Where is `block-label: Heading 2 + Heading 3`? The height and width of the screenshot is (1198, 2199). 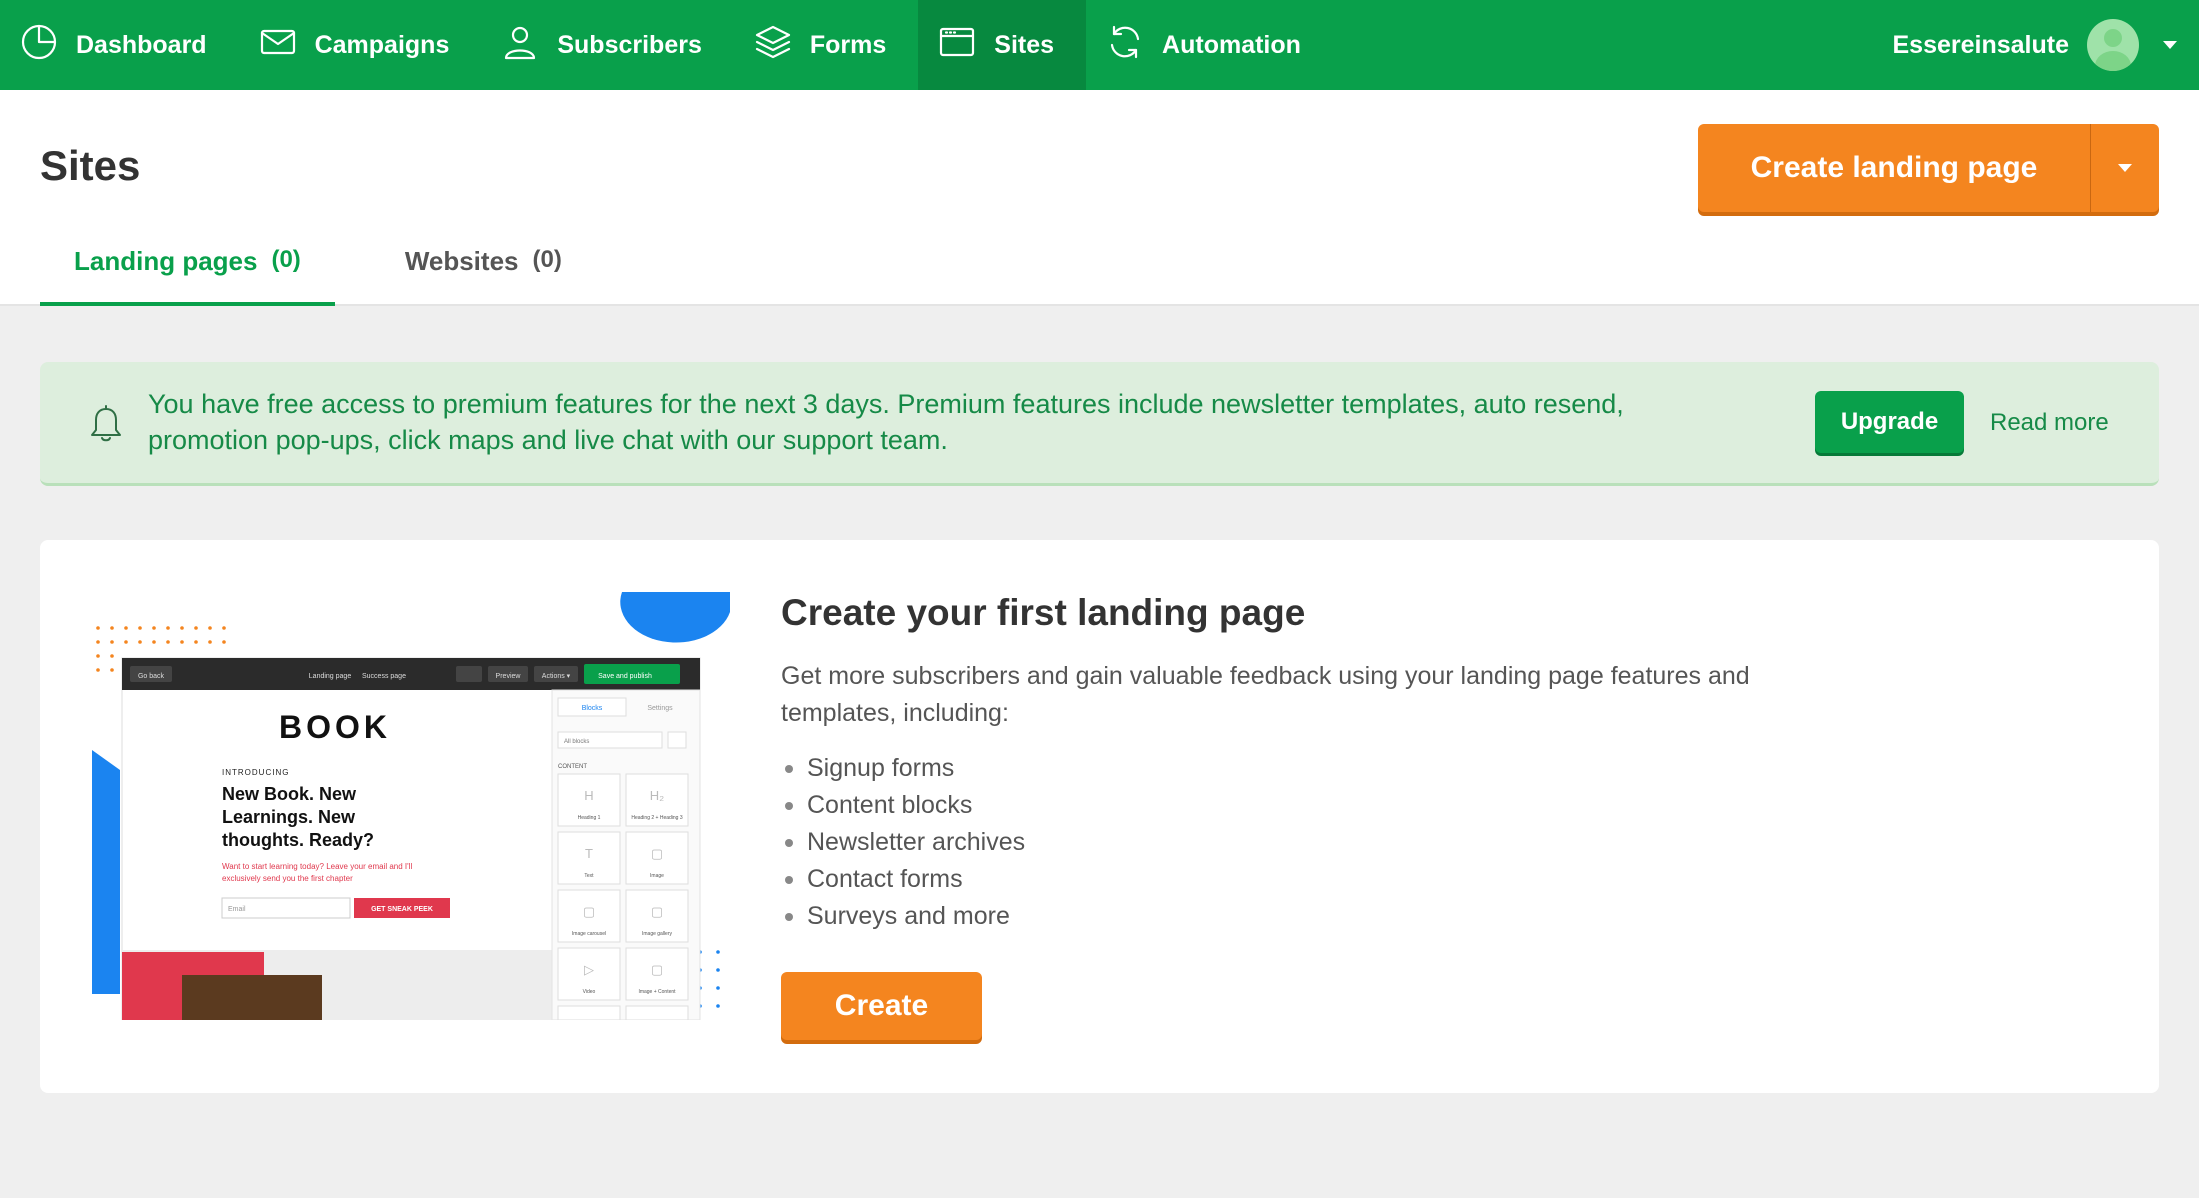
block-label: Heading 2 + Heading 3 is located at coordinates (657, 818).